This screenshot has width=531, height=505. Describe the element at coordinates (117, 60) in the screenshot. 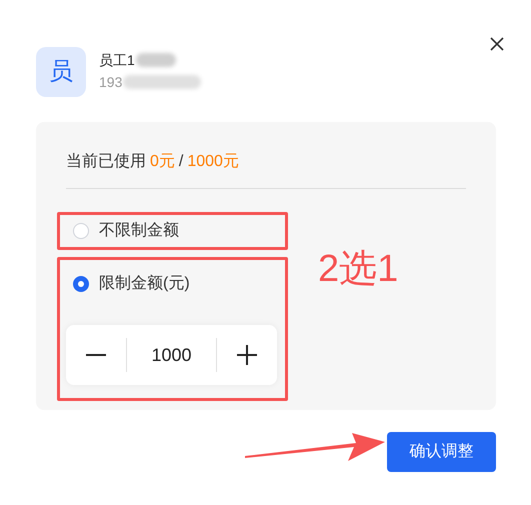

I see `employee-name: 员工1` at that location.